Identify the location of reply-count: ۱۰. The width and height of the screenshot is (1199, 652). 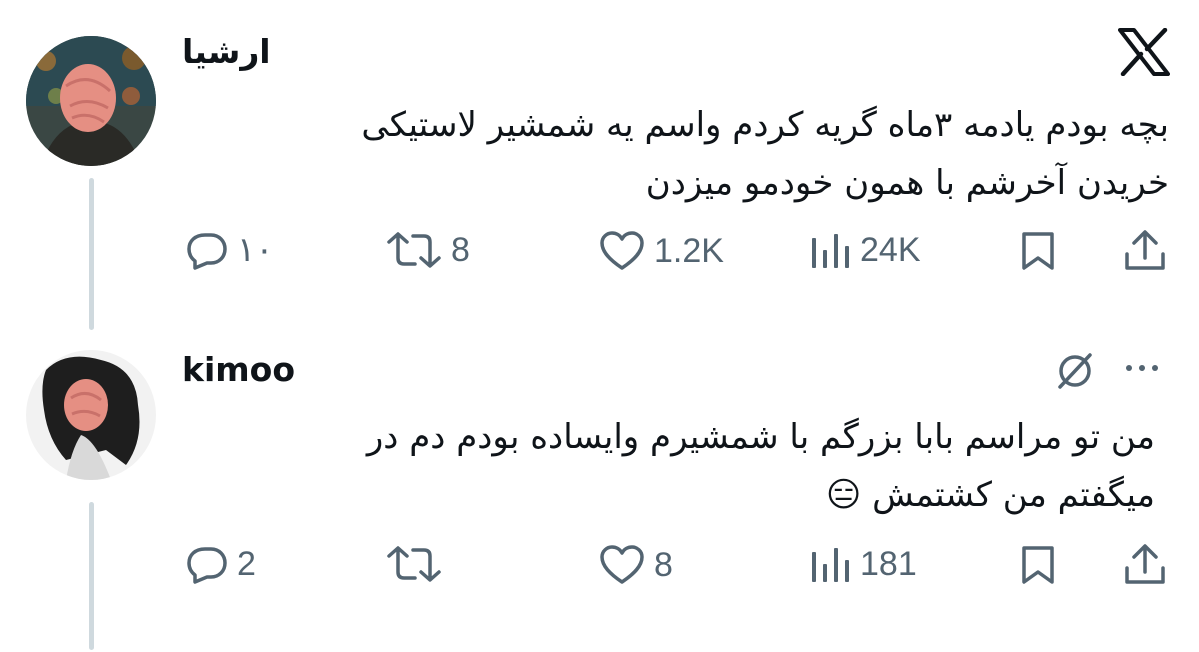
(255, 250).